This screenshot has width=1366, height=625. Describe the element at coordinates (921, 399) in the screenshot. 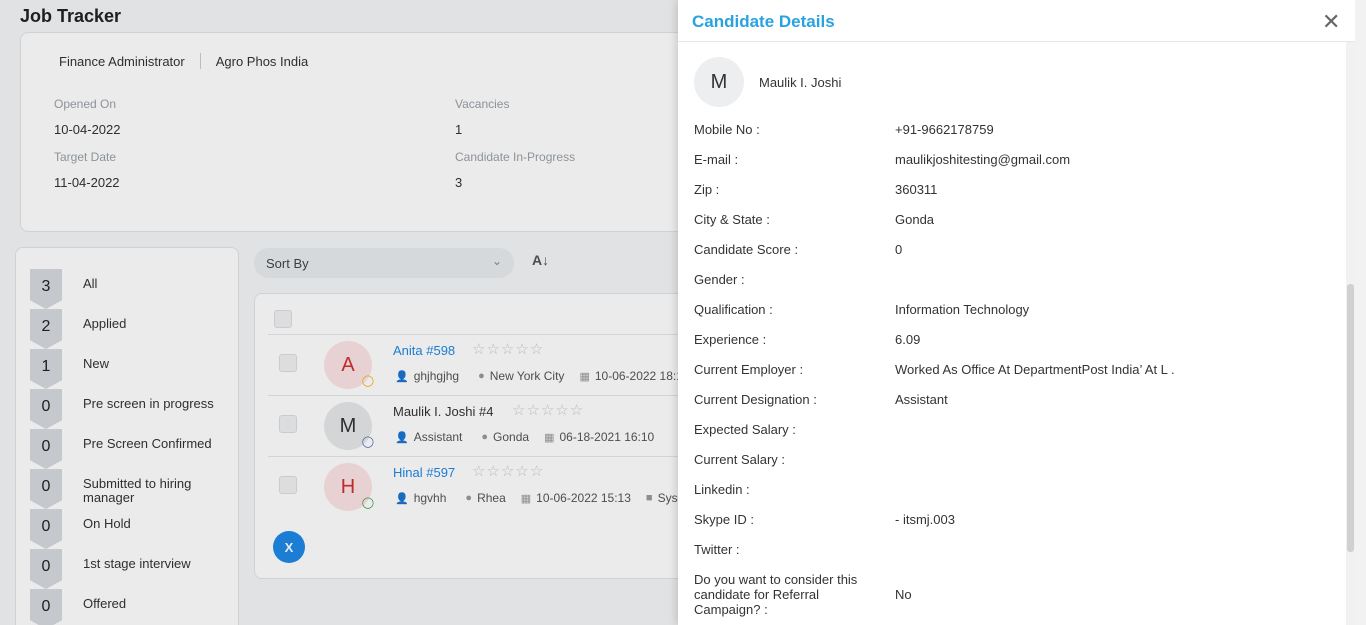

I see `field-value-current-designation: Assistant` at that location.